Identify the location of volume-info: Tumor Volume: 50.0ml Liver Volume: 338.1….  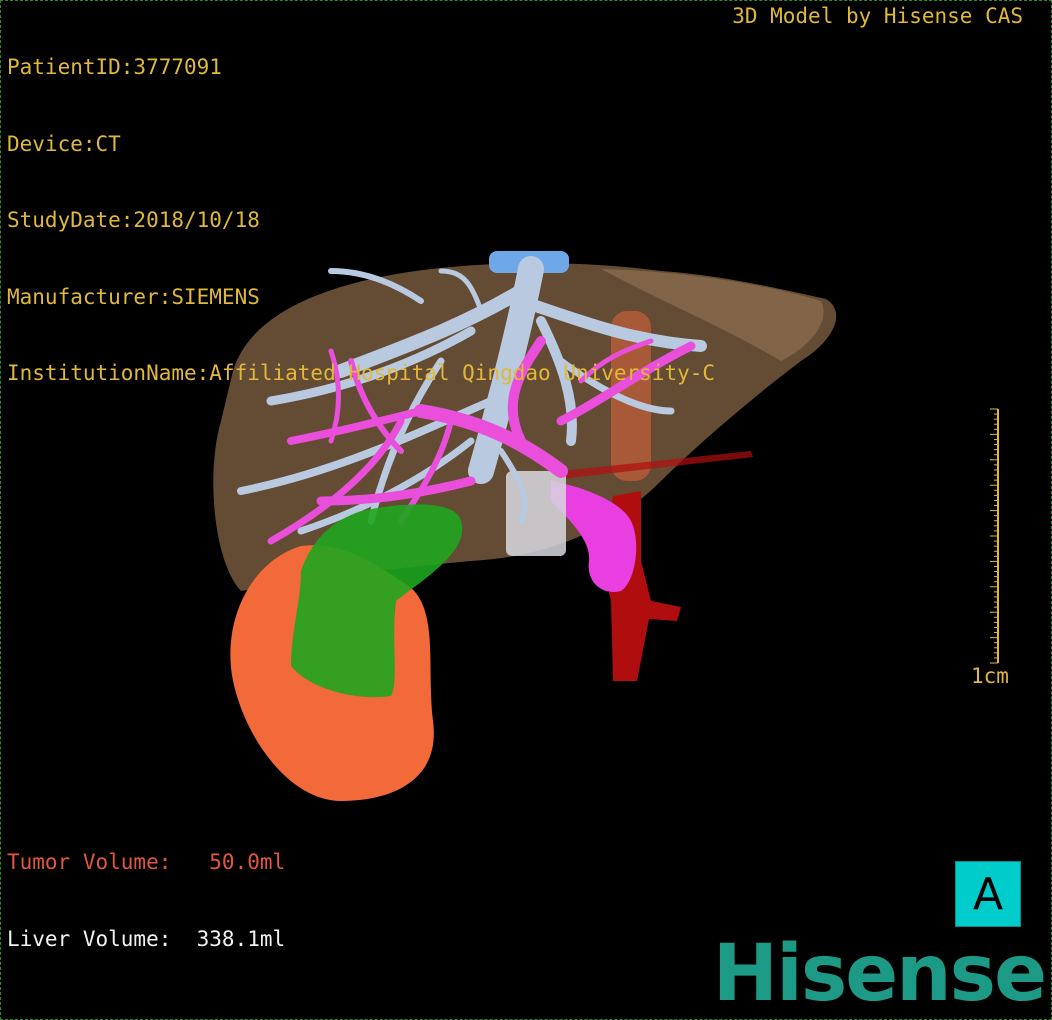
(146, 901).